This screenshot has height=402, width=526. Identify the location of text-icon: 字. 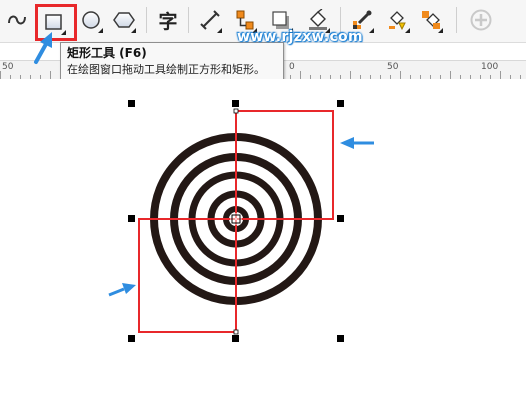
(168, 21).